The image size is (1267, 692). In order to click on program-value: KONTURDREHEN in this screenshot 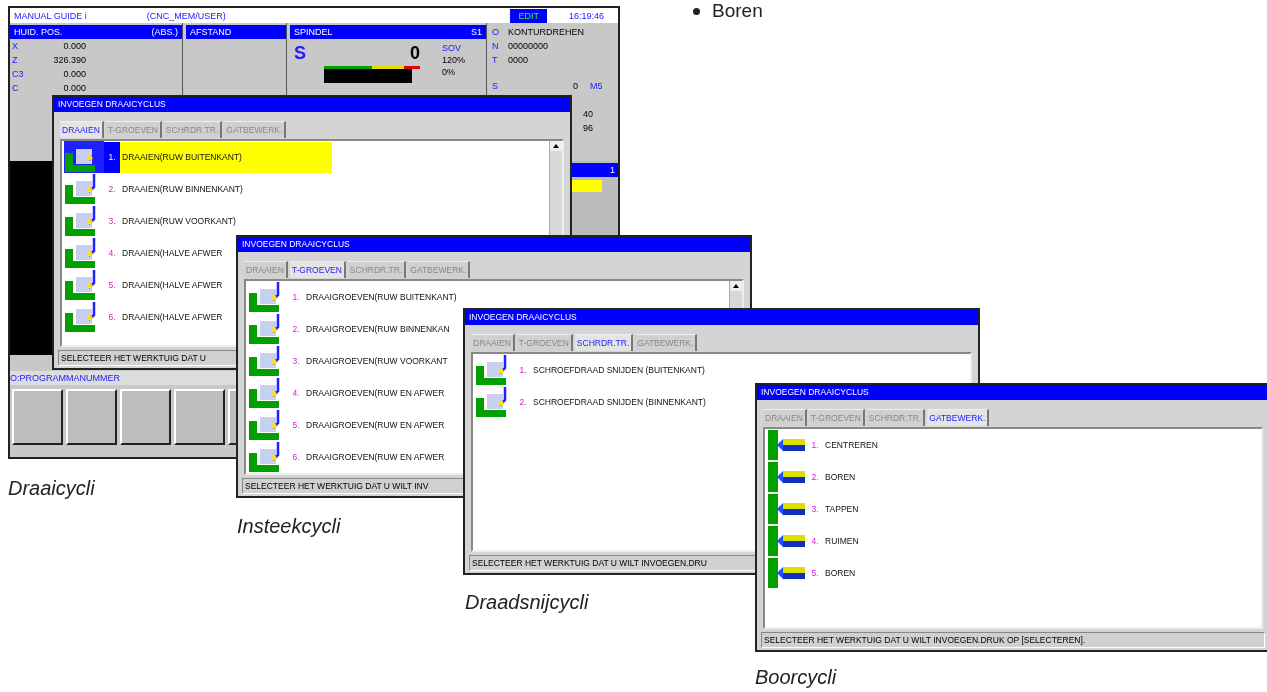, I will do `click(546, 32)`.